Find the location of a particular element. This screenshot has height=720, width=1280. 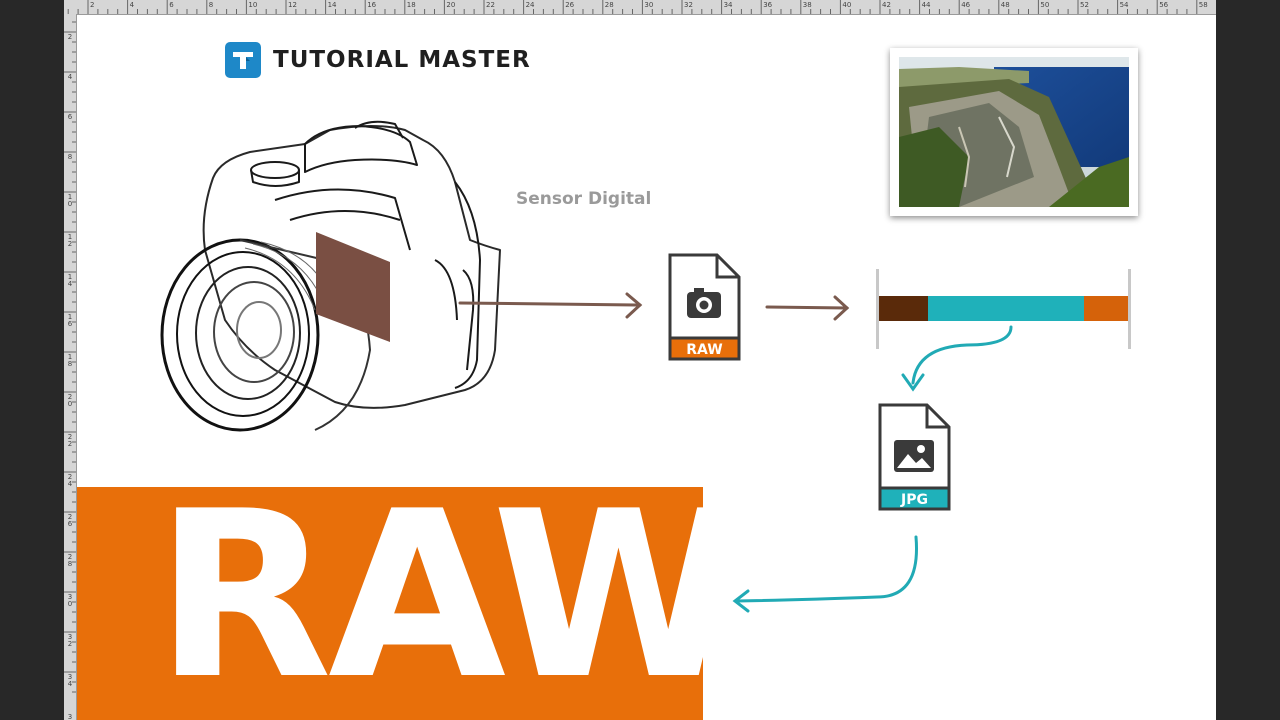

horizontal-ruler-label: 22 is located at coordinates (490, 5).